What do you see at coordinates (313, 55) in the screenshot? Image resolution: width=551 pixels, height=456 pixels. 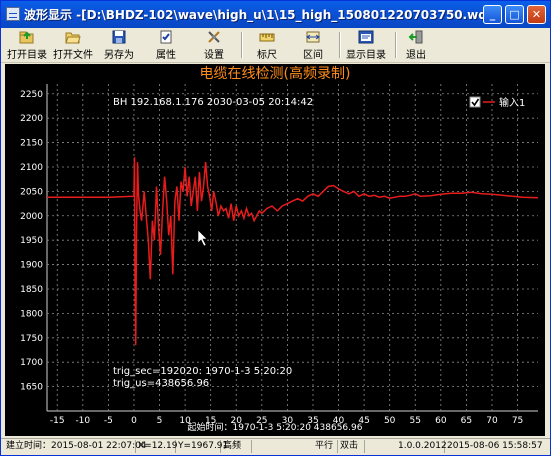 I see `toolbar-label: 区间` at bounding box center [313, 55].